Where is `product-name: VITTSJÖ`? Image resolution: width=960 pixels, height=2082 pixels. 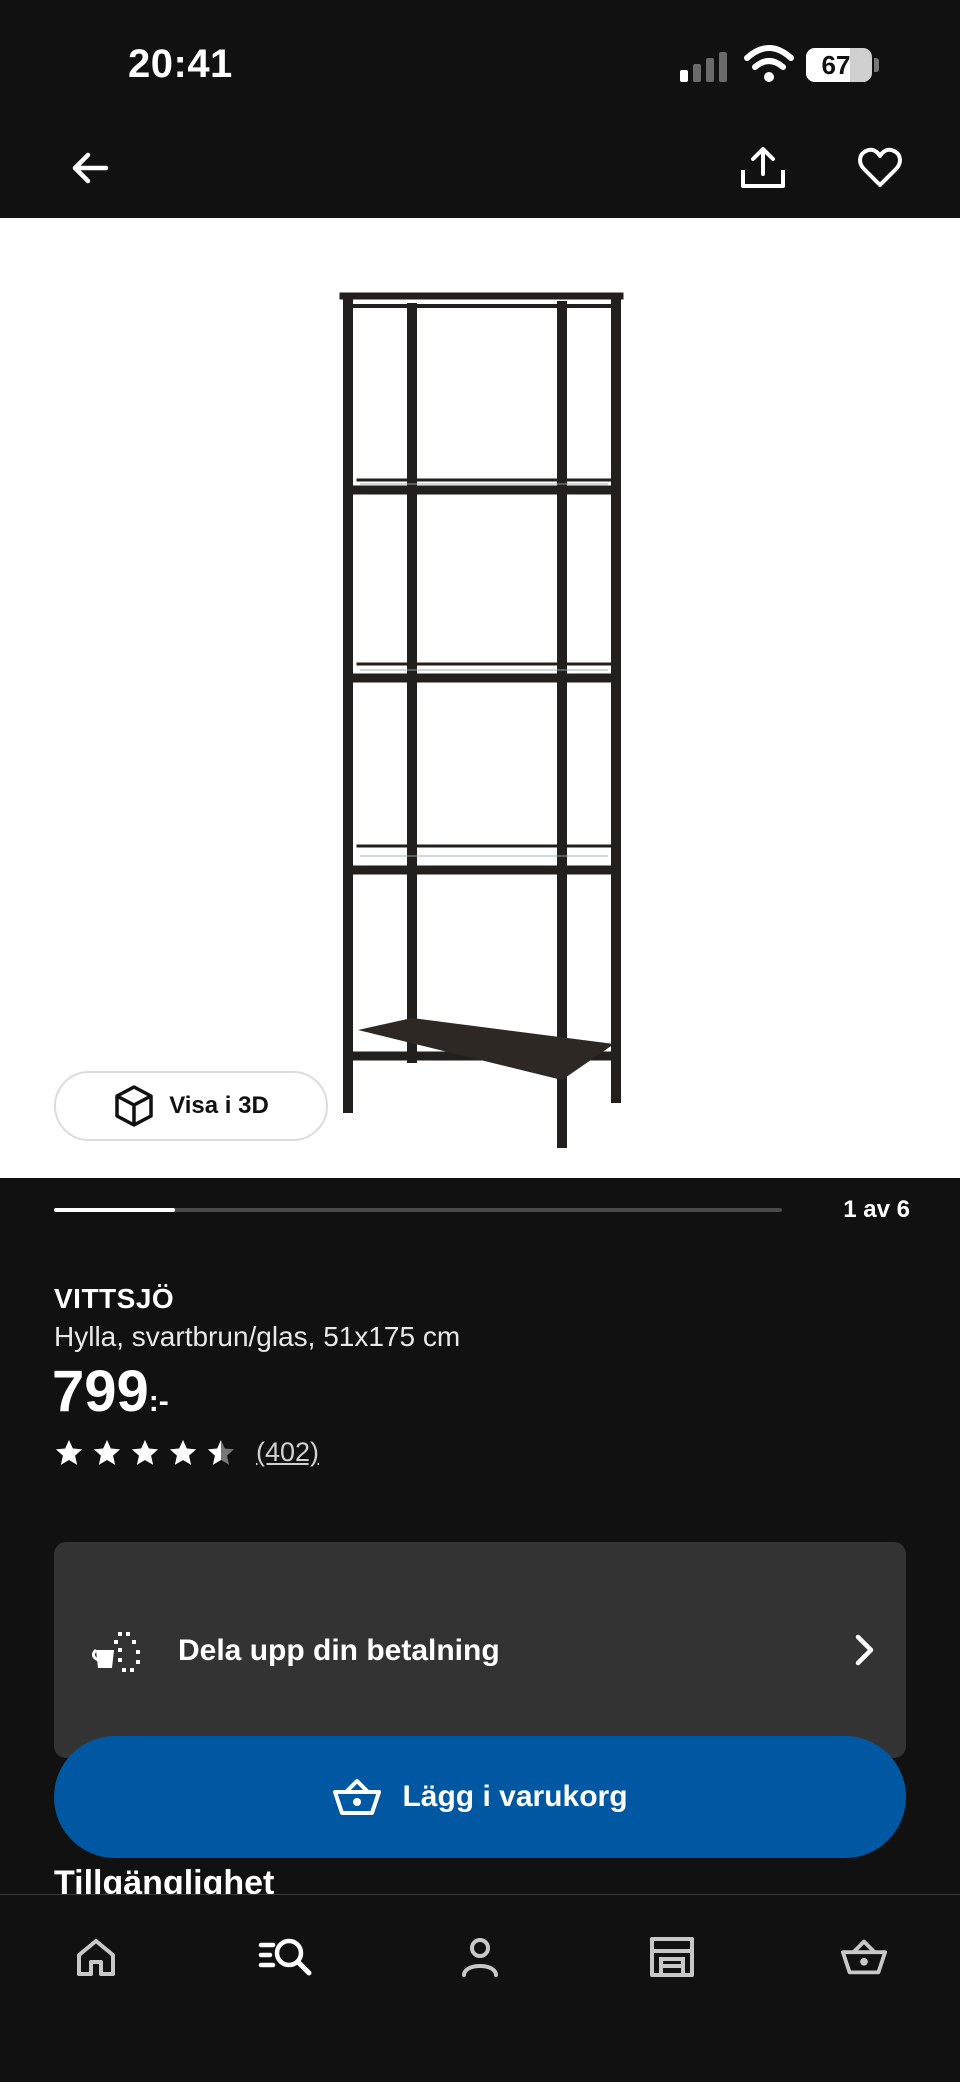 product-name: VITTSJÖ is located at coordinates (114, 1298).